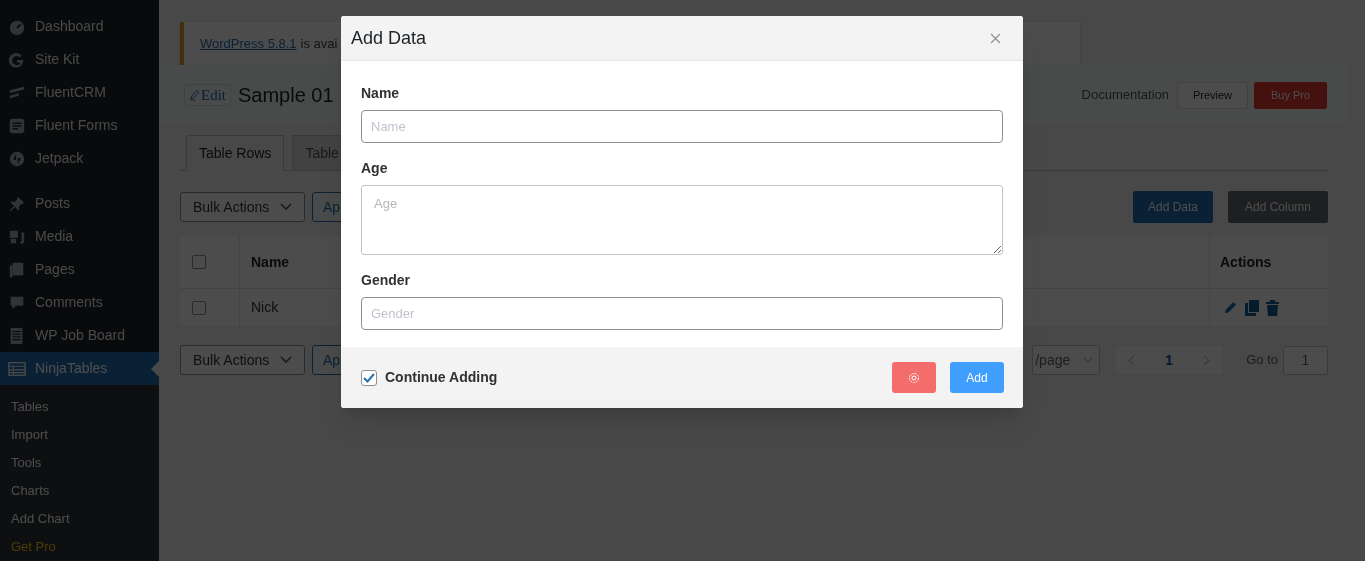 Image resolution: width=1365 pixels, height=561 pixels. Describe the element at coordinates (441, 377) in the screenshot. I see `checkbox-label: Continue Adding` at that location.